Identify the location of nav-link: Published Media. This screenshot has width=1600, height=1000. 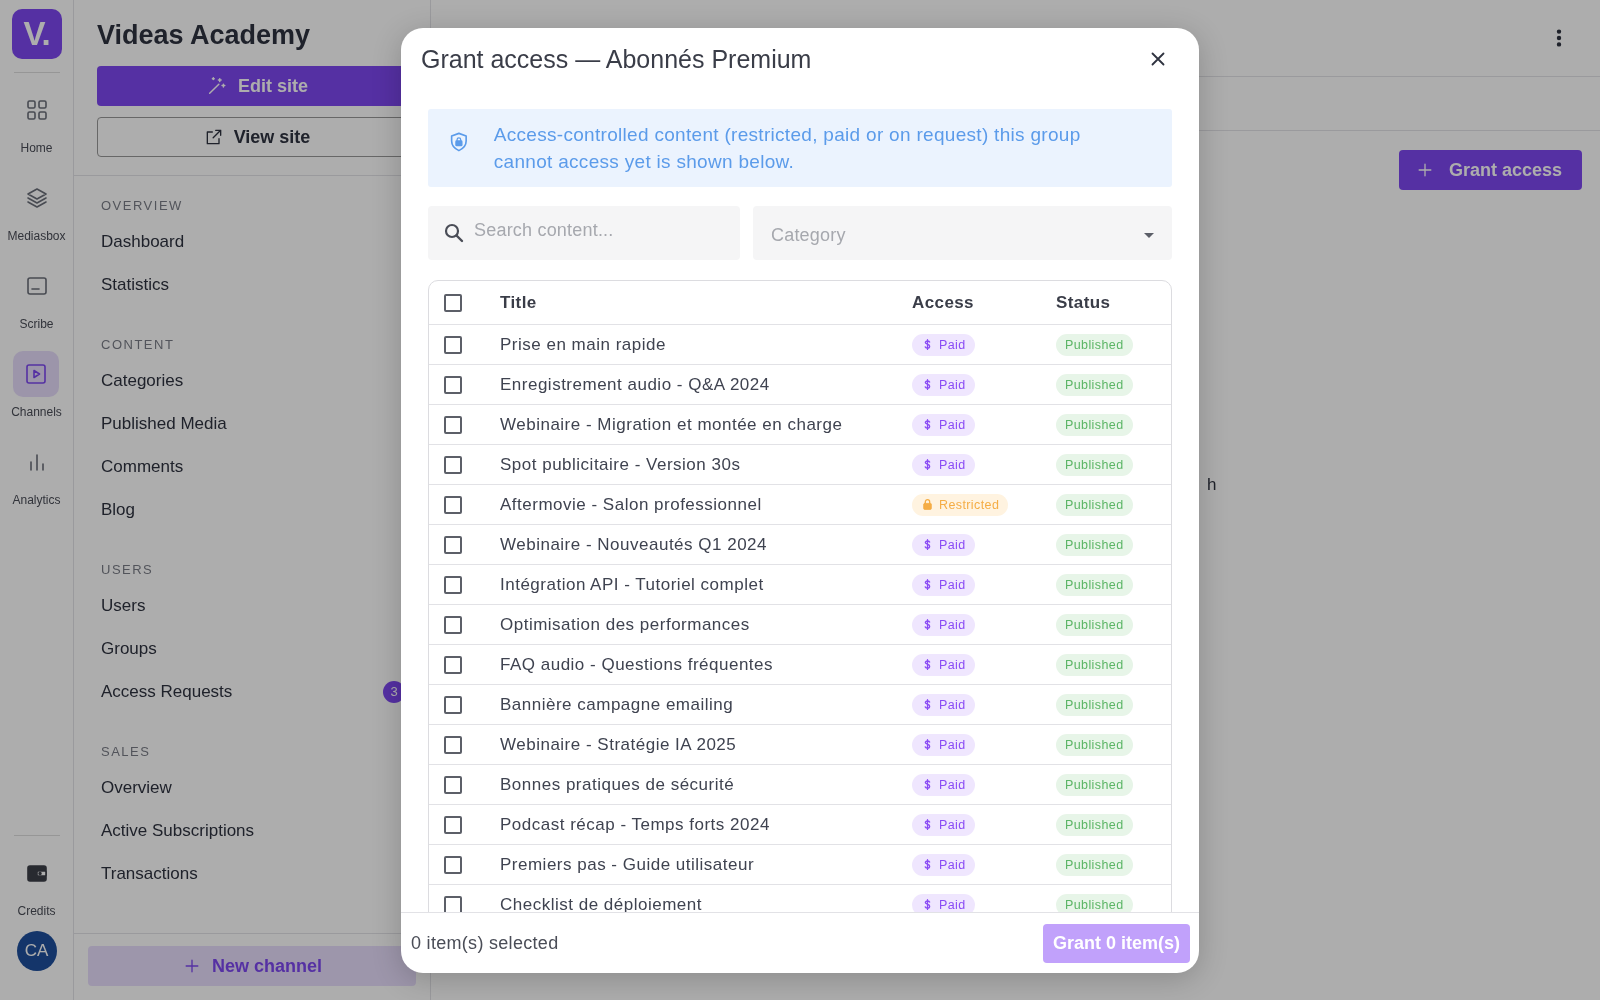
(164, 423).